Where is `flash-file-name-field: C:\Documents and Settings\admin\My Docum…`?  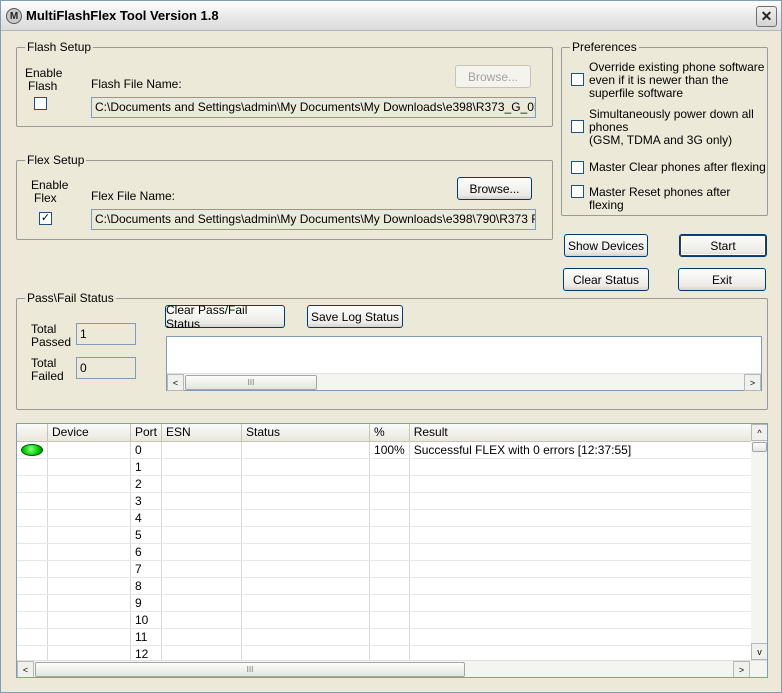 flash-file-name-field: C:\Documents and Settings\admin\My Docum… is located at coordinates (313, 107).